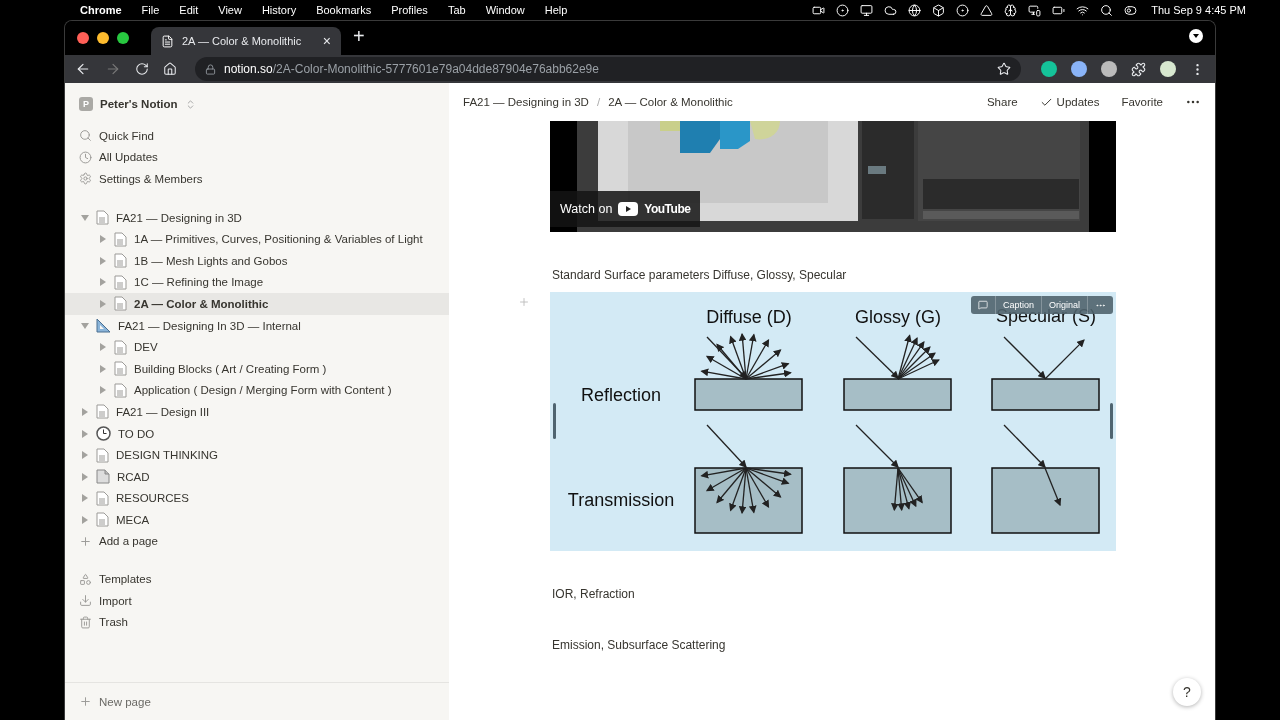 The image size is (1280, 720). Describe the element at coordinates (939, 10) in the screenshot. I see `box-icon` at that location.